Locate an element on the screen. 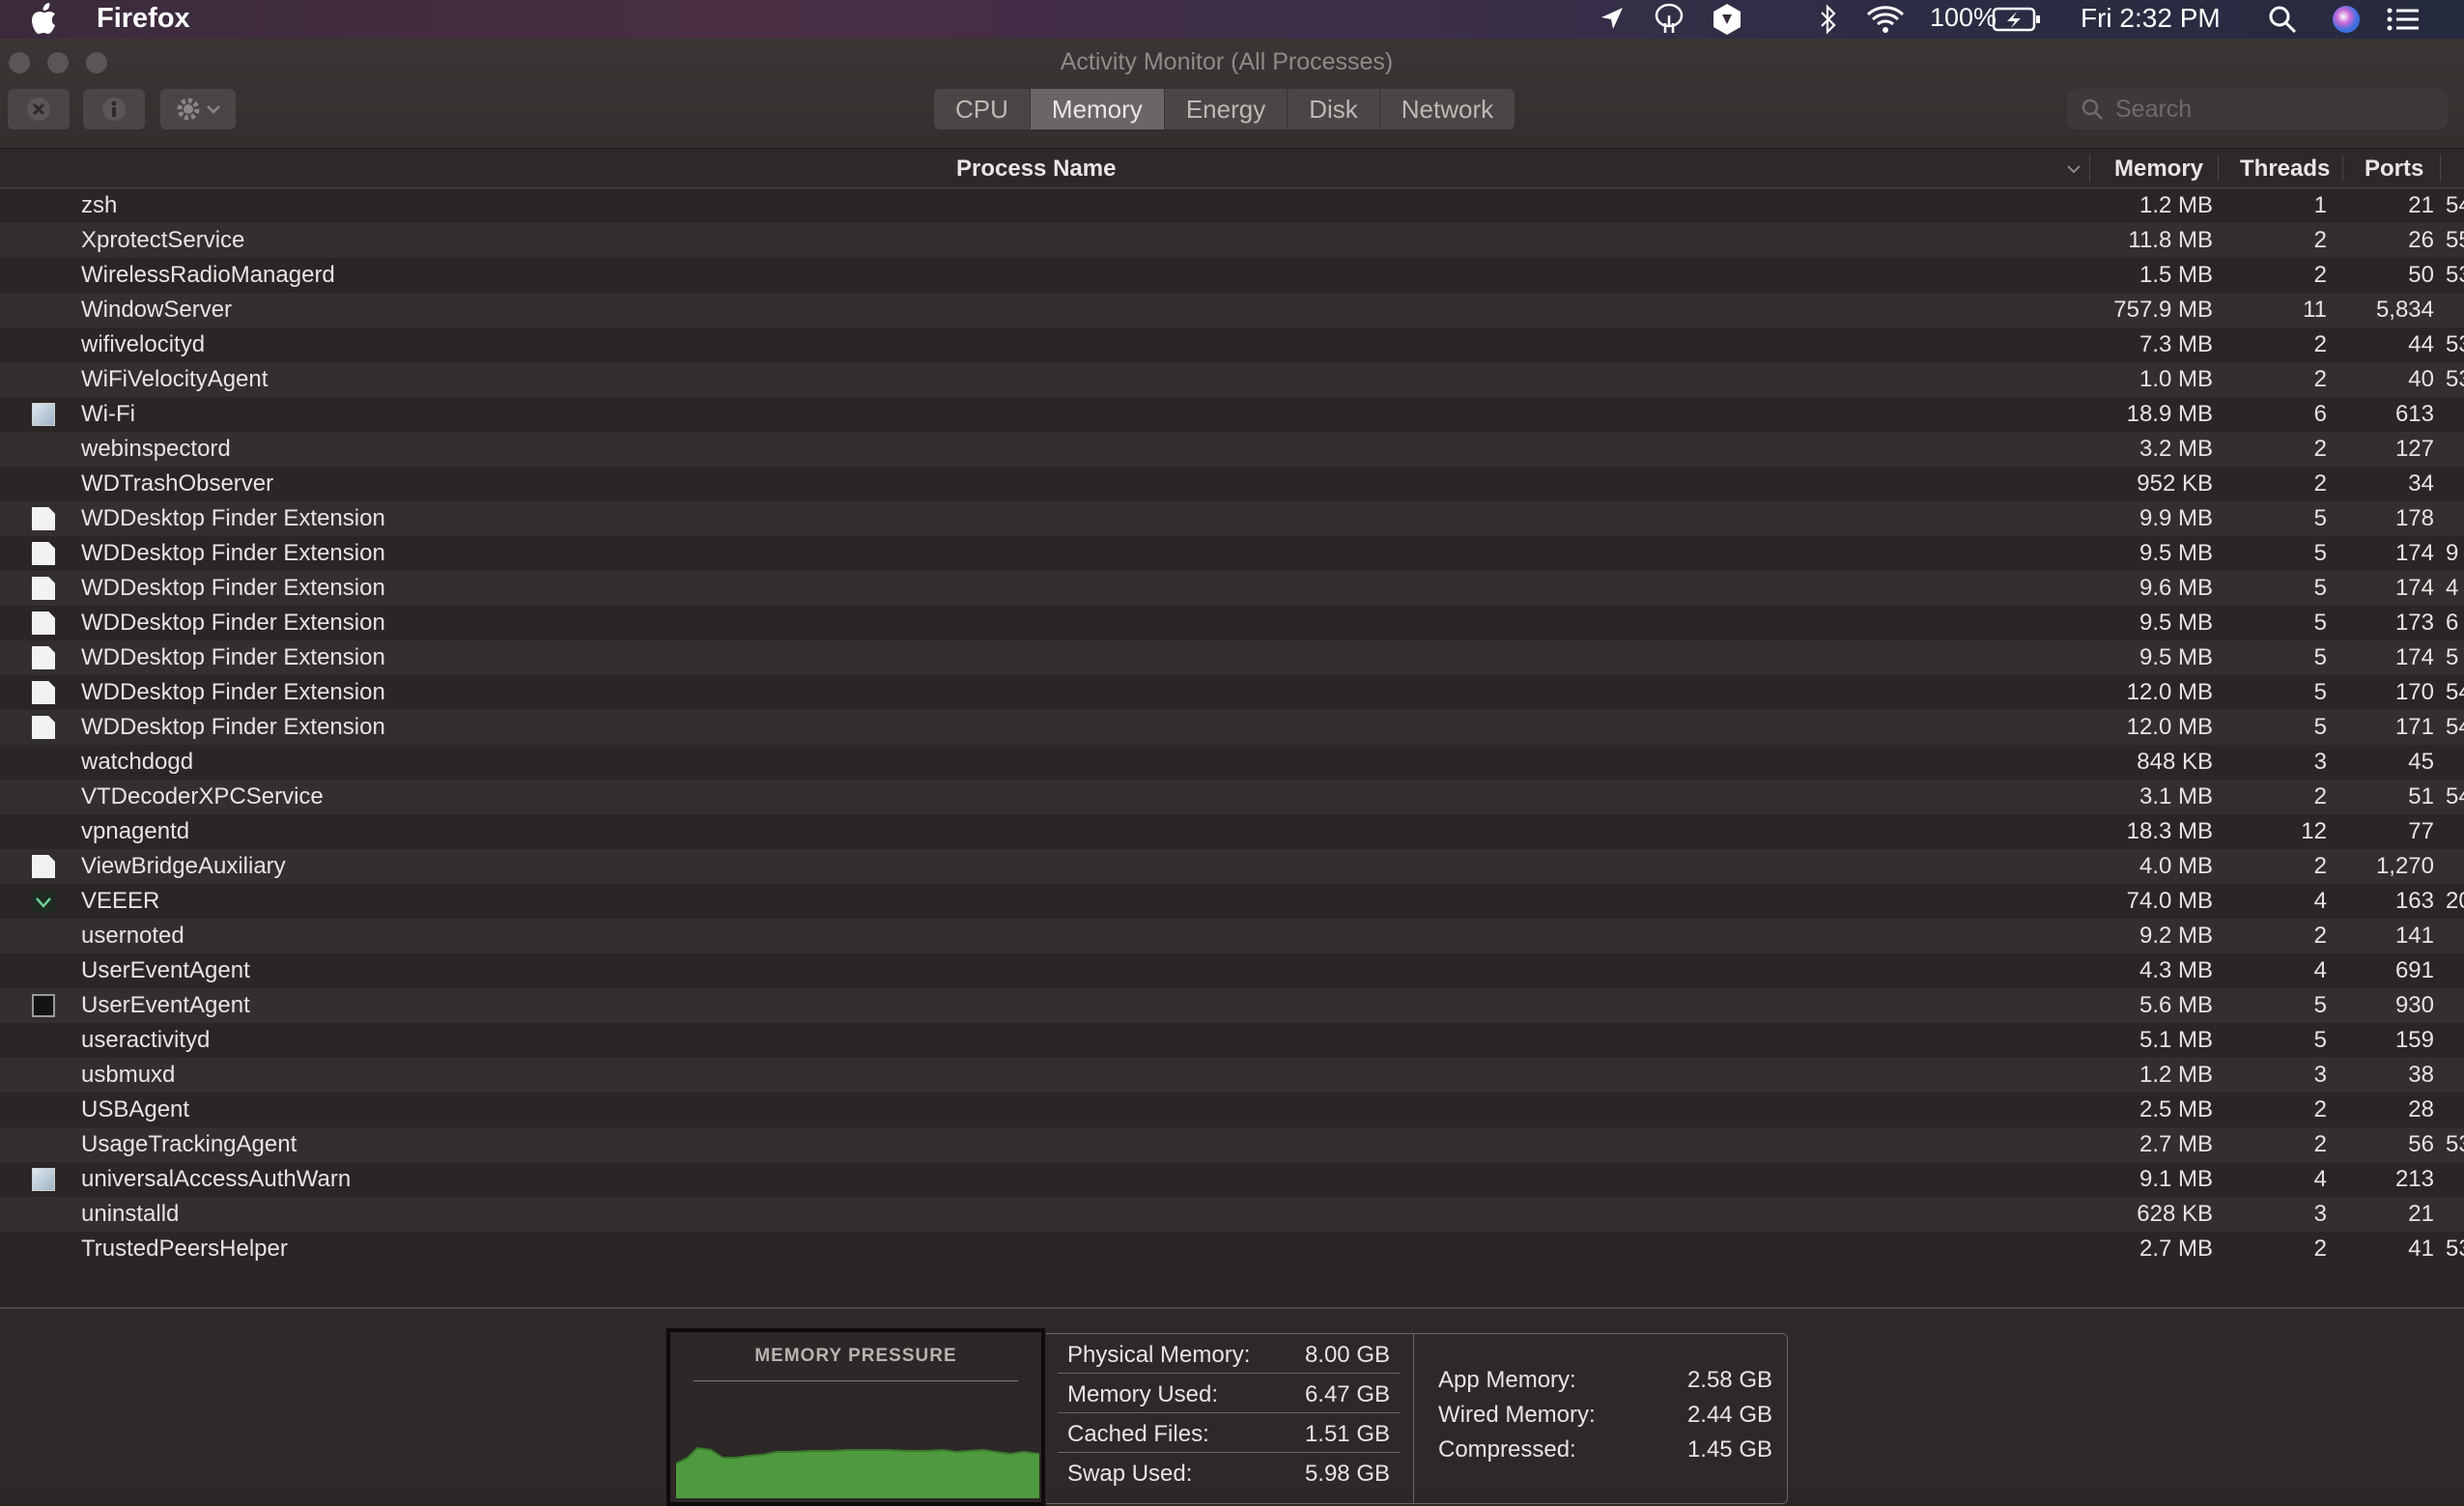 The width and height of the screenshot is (2464, 1506). table-row: WDTrashObserver 952 KB 2 34 is located at coordinates (1232, 484).